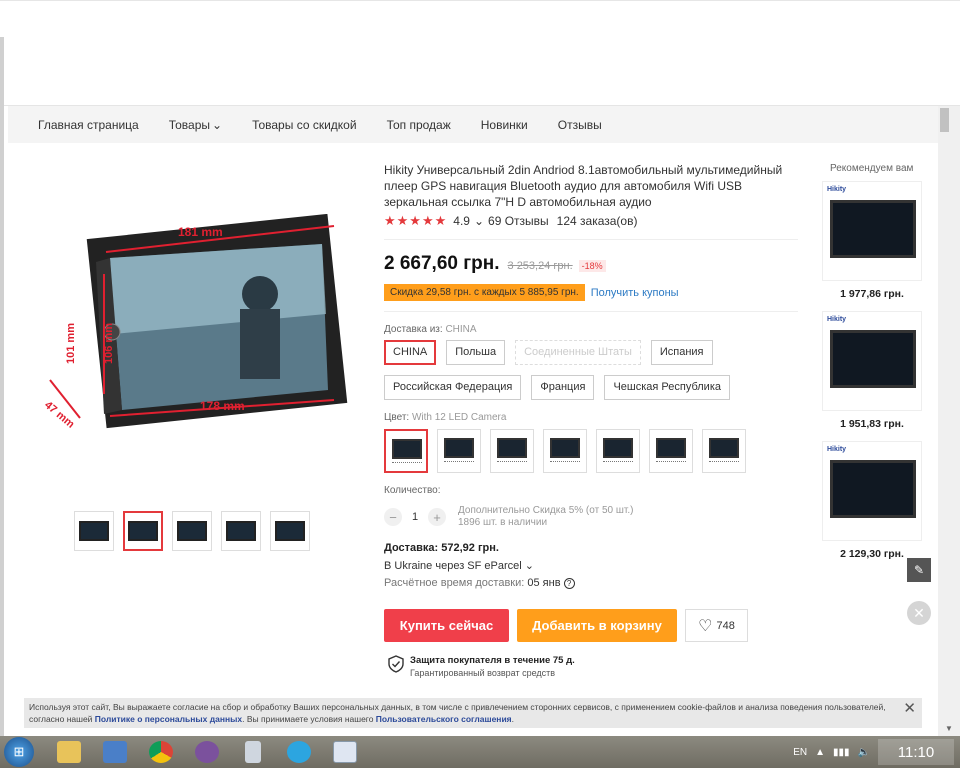 This screenshot has width=960, height=768. Describe the element at coordinates (592, 266) in the screenshot. I see `discount-badge: -18%` at that location.